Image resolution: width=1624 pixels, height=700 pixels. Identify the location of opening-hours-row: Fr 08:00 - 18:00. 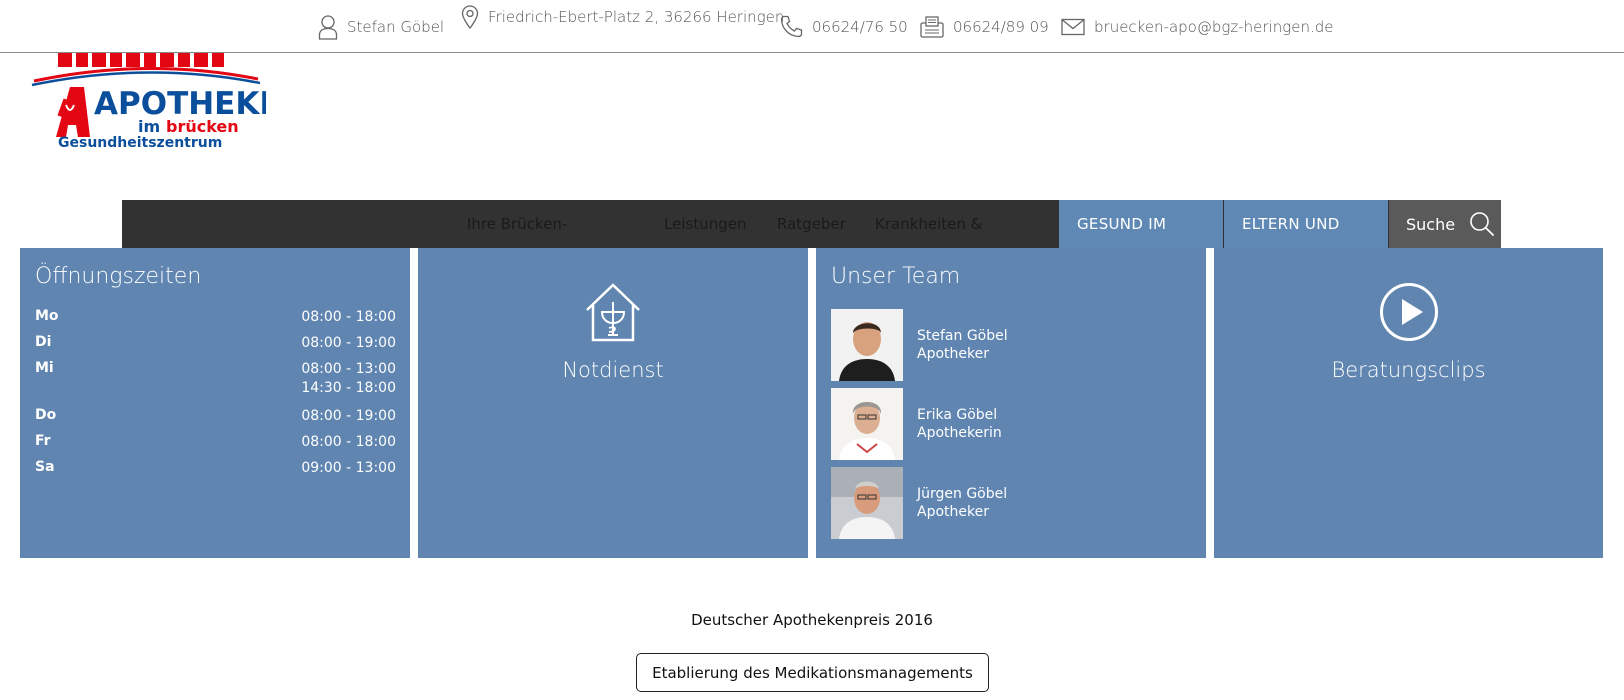
(215, 441).